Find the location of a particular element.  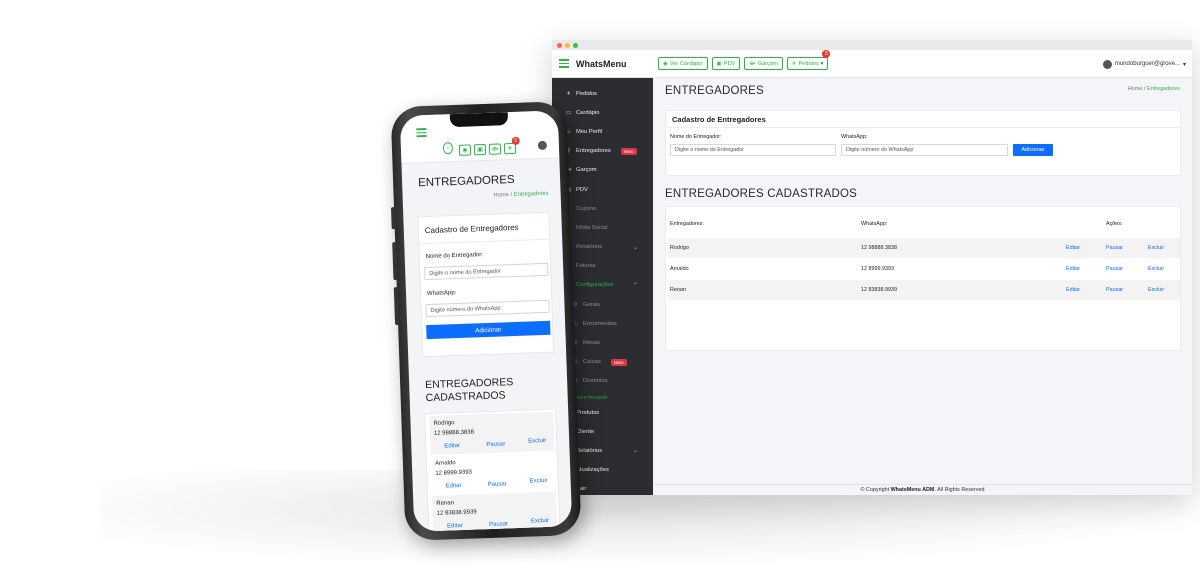

breadcrumb: Home / Entregadores is located at coordinates (520, 195).